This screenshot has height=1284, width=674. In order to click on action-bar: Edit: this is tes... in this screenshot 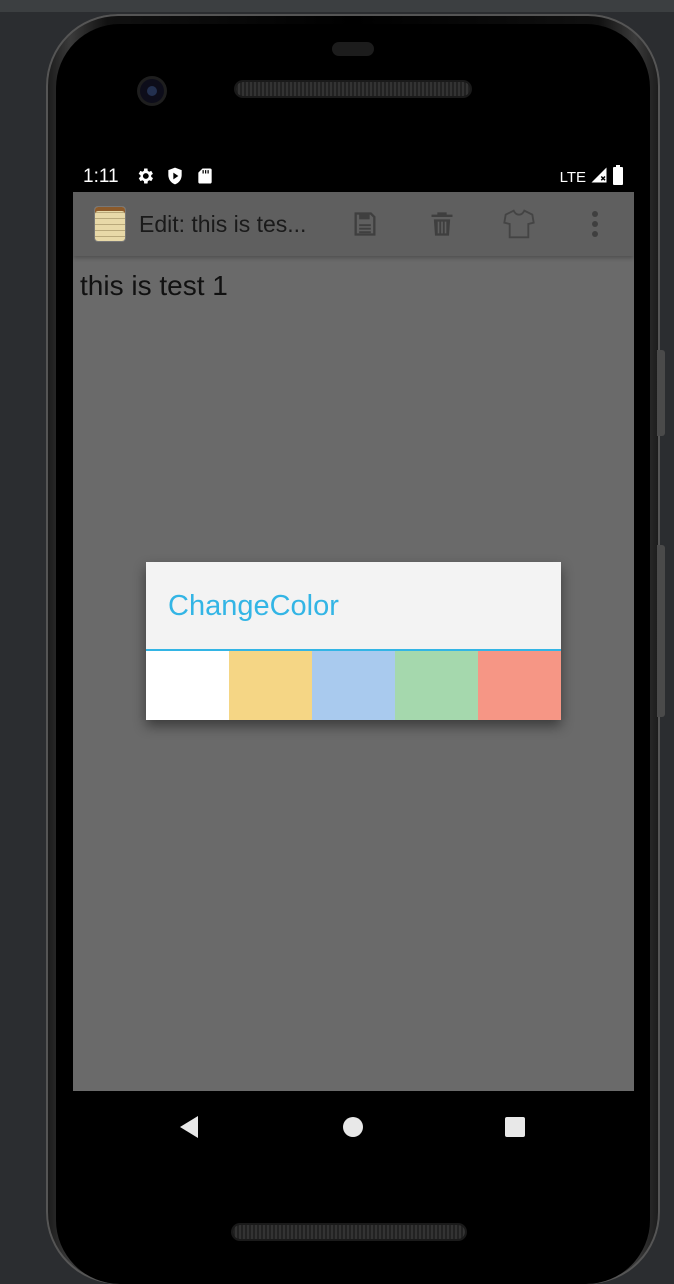, I will do `click(353, 224)`.